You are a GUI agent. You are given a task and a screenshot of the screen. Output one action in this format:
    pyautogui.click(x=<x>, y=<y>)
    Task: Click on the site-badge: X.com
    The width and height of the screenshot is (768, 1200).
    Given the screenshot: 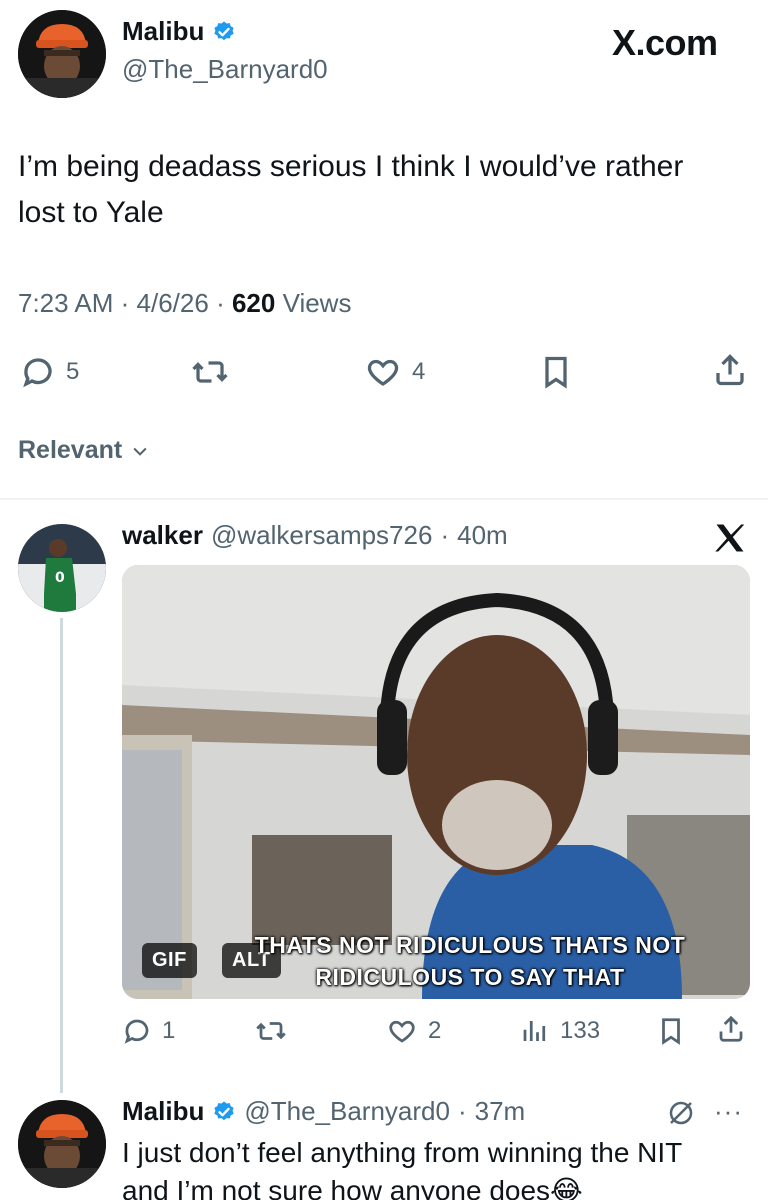 What is the action you would take?
    pyautogui.click(x=665, y=42)
    